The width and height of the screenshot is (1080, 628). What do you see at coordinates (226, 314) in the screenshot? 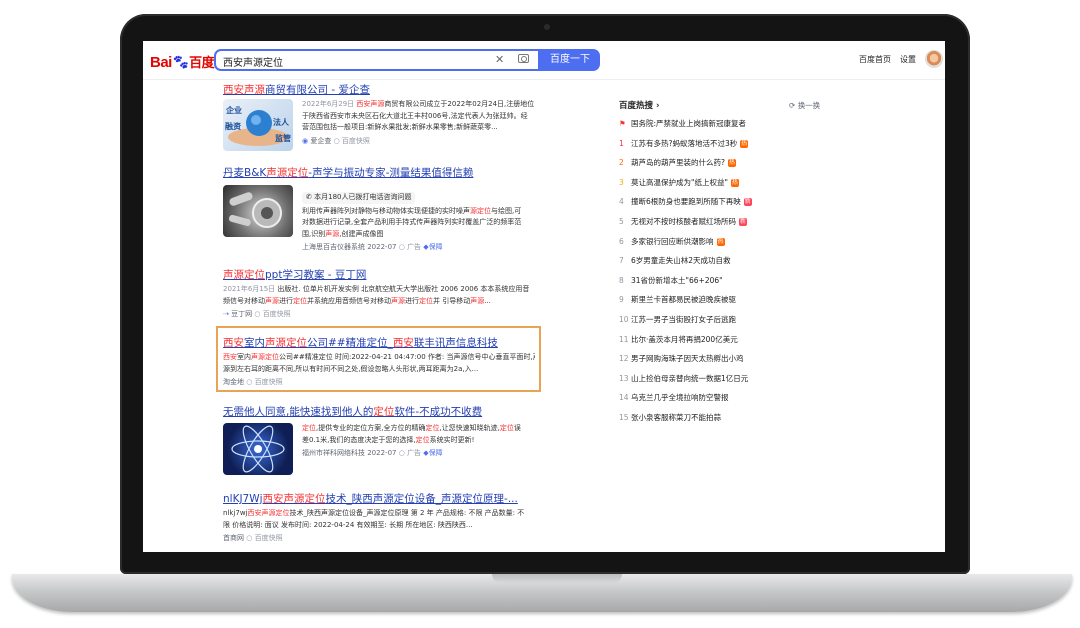
I see `link-icon: ⇢` at bounding box center [226, 314].